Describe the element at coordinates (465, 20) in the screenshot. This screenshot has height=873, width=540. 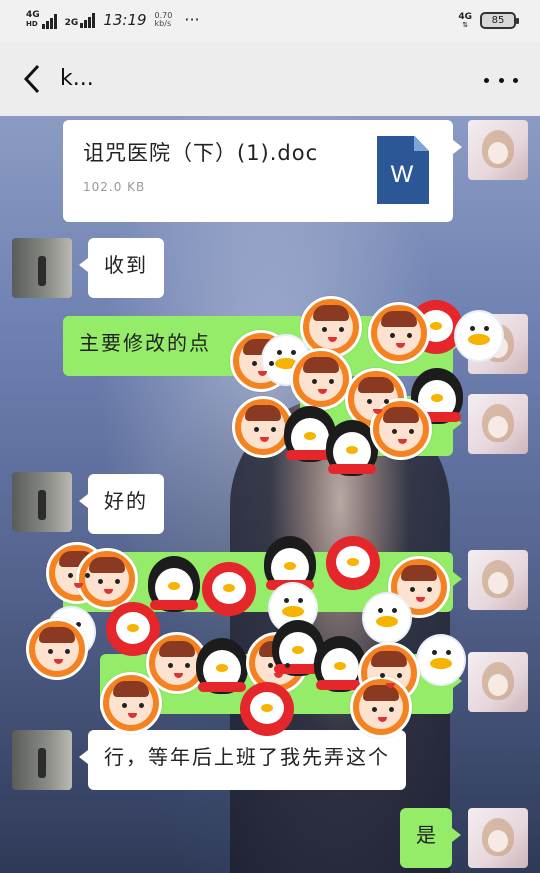
I see `network-4g-icon: 4G ⇅` at that location.